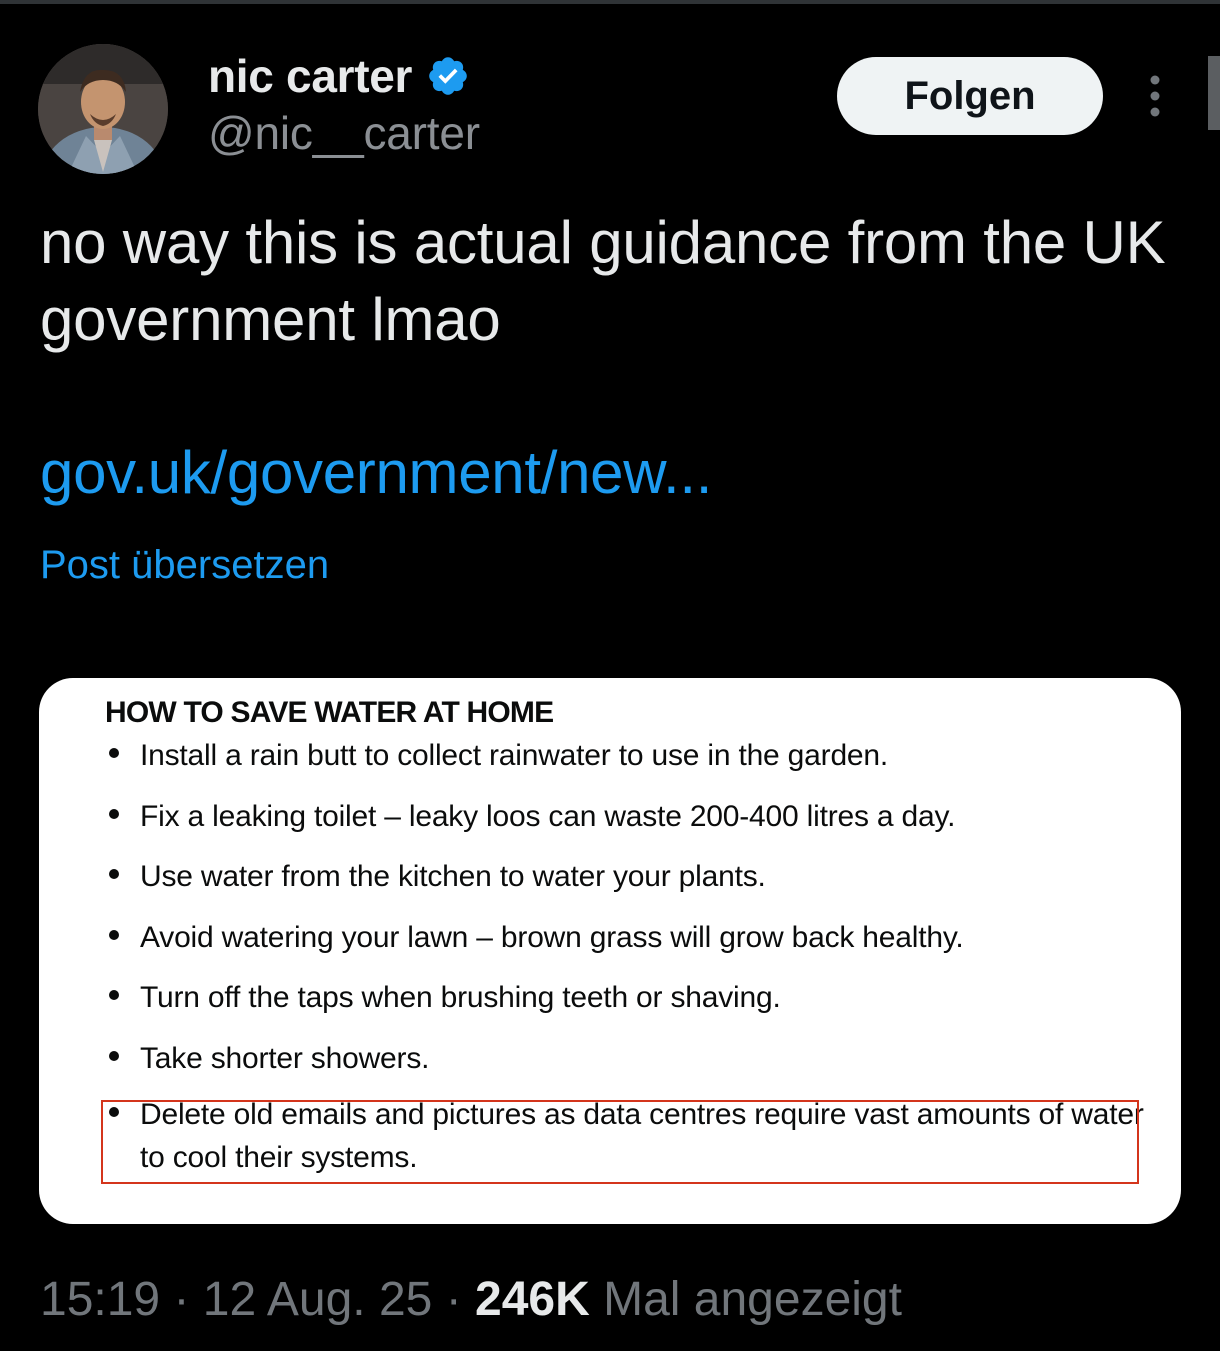 Image resolution: width=1220 pixels, height=1351 pixels. What do you see at coordinates (329, 712) in the screenshot?
I see `image-heading: HOW TO SAVE WATER AT HOME` at bounding box center [329, 712].